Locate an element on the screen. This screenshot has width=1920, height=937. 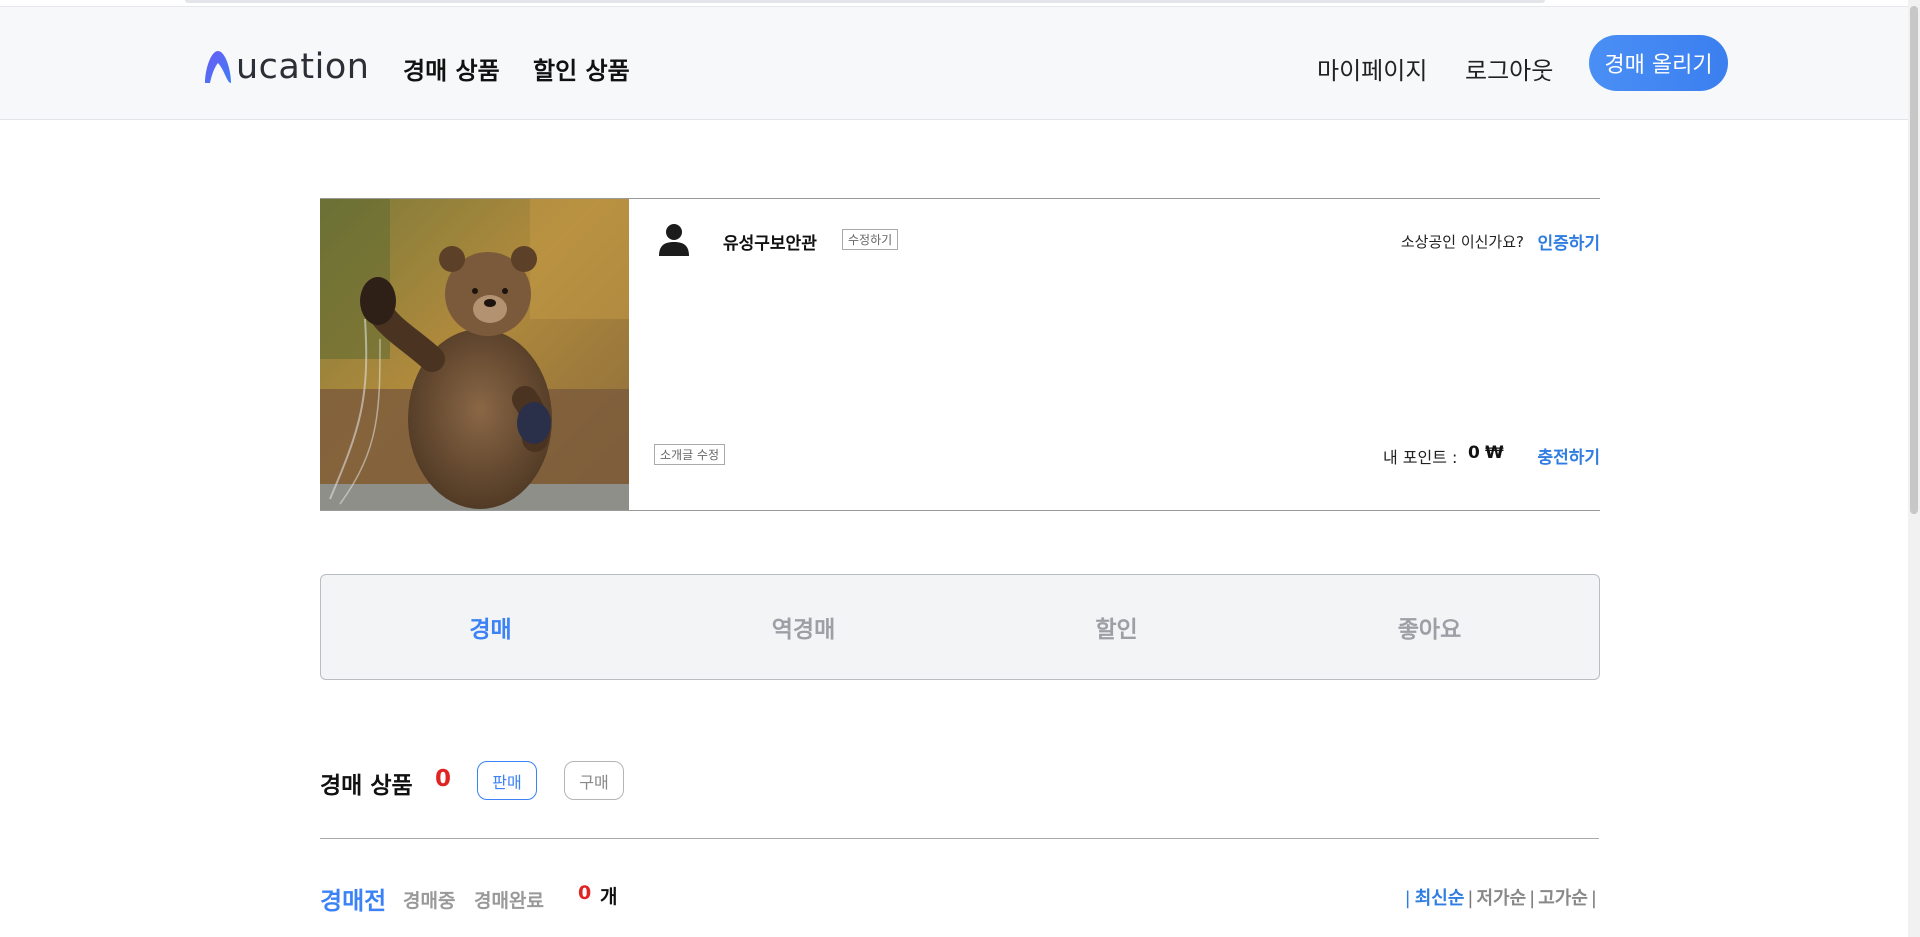
status-before-auction: 경매전 is located at coordinates (353, 898).